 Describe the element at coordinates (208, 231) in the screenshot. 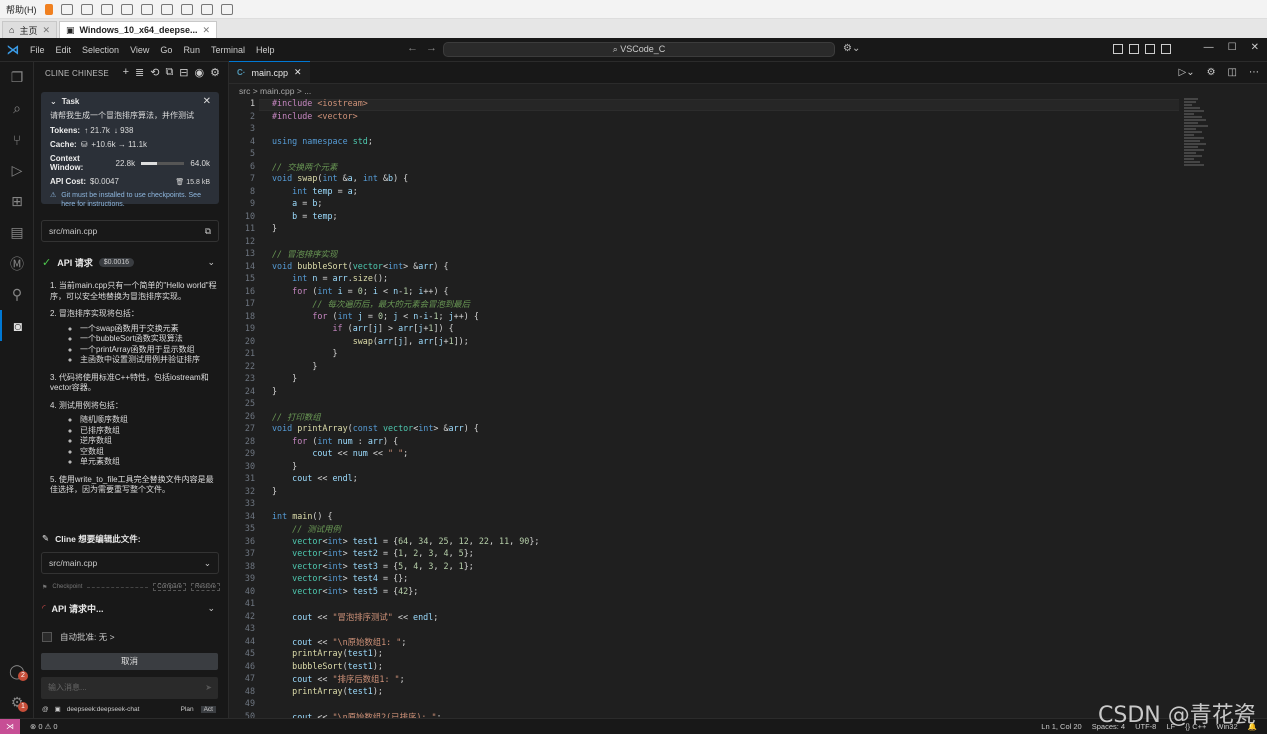

I see `open-external-icon: ⧉` at that location.